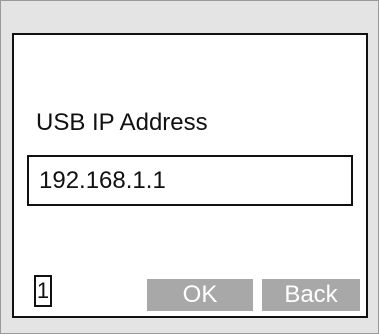  Describe the element at coordinates (190, 180) in the screenshot. I see `ip-address-field: 192.168.1.1` at that location.